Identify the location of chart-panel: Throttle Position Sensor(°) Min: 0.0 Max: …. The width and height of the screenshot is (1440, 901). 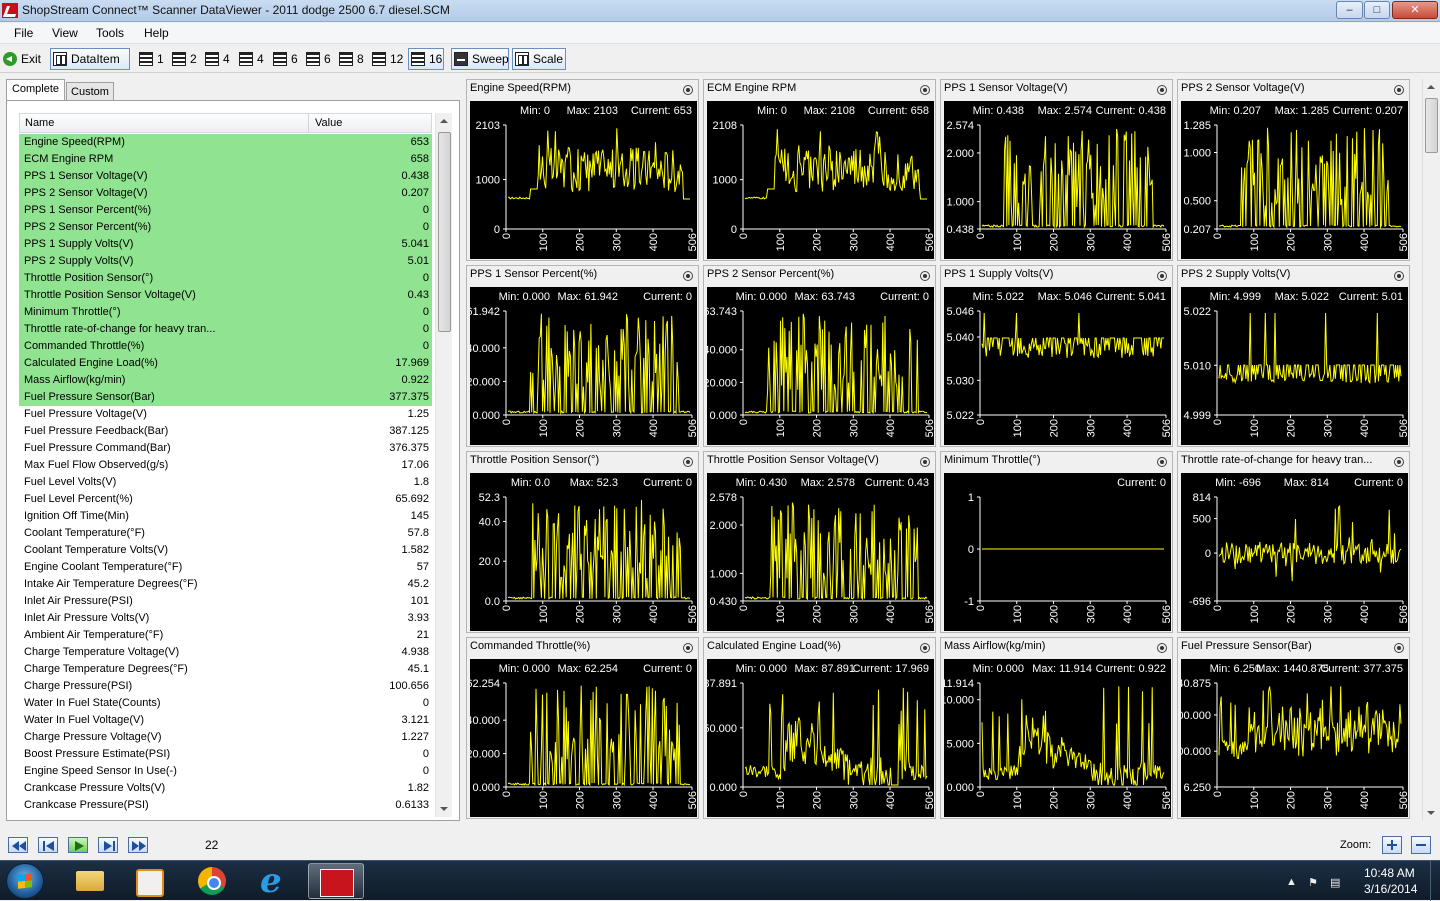
(582, 542).